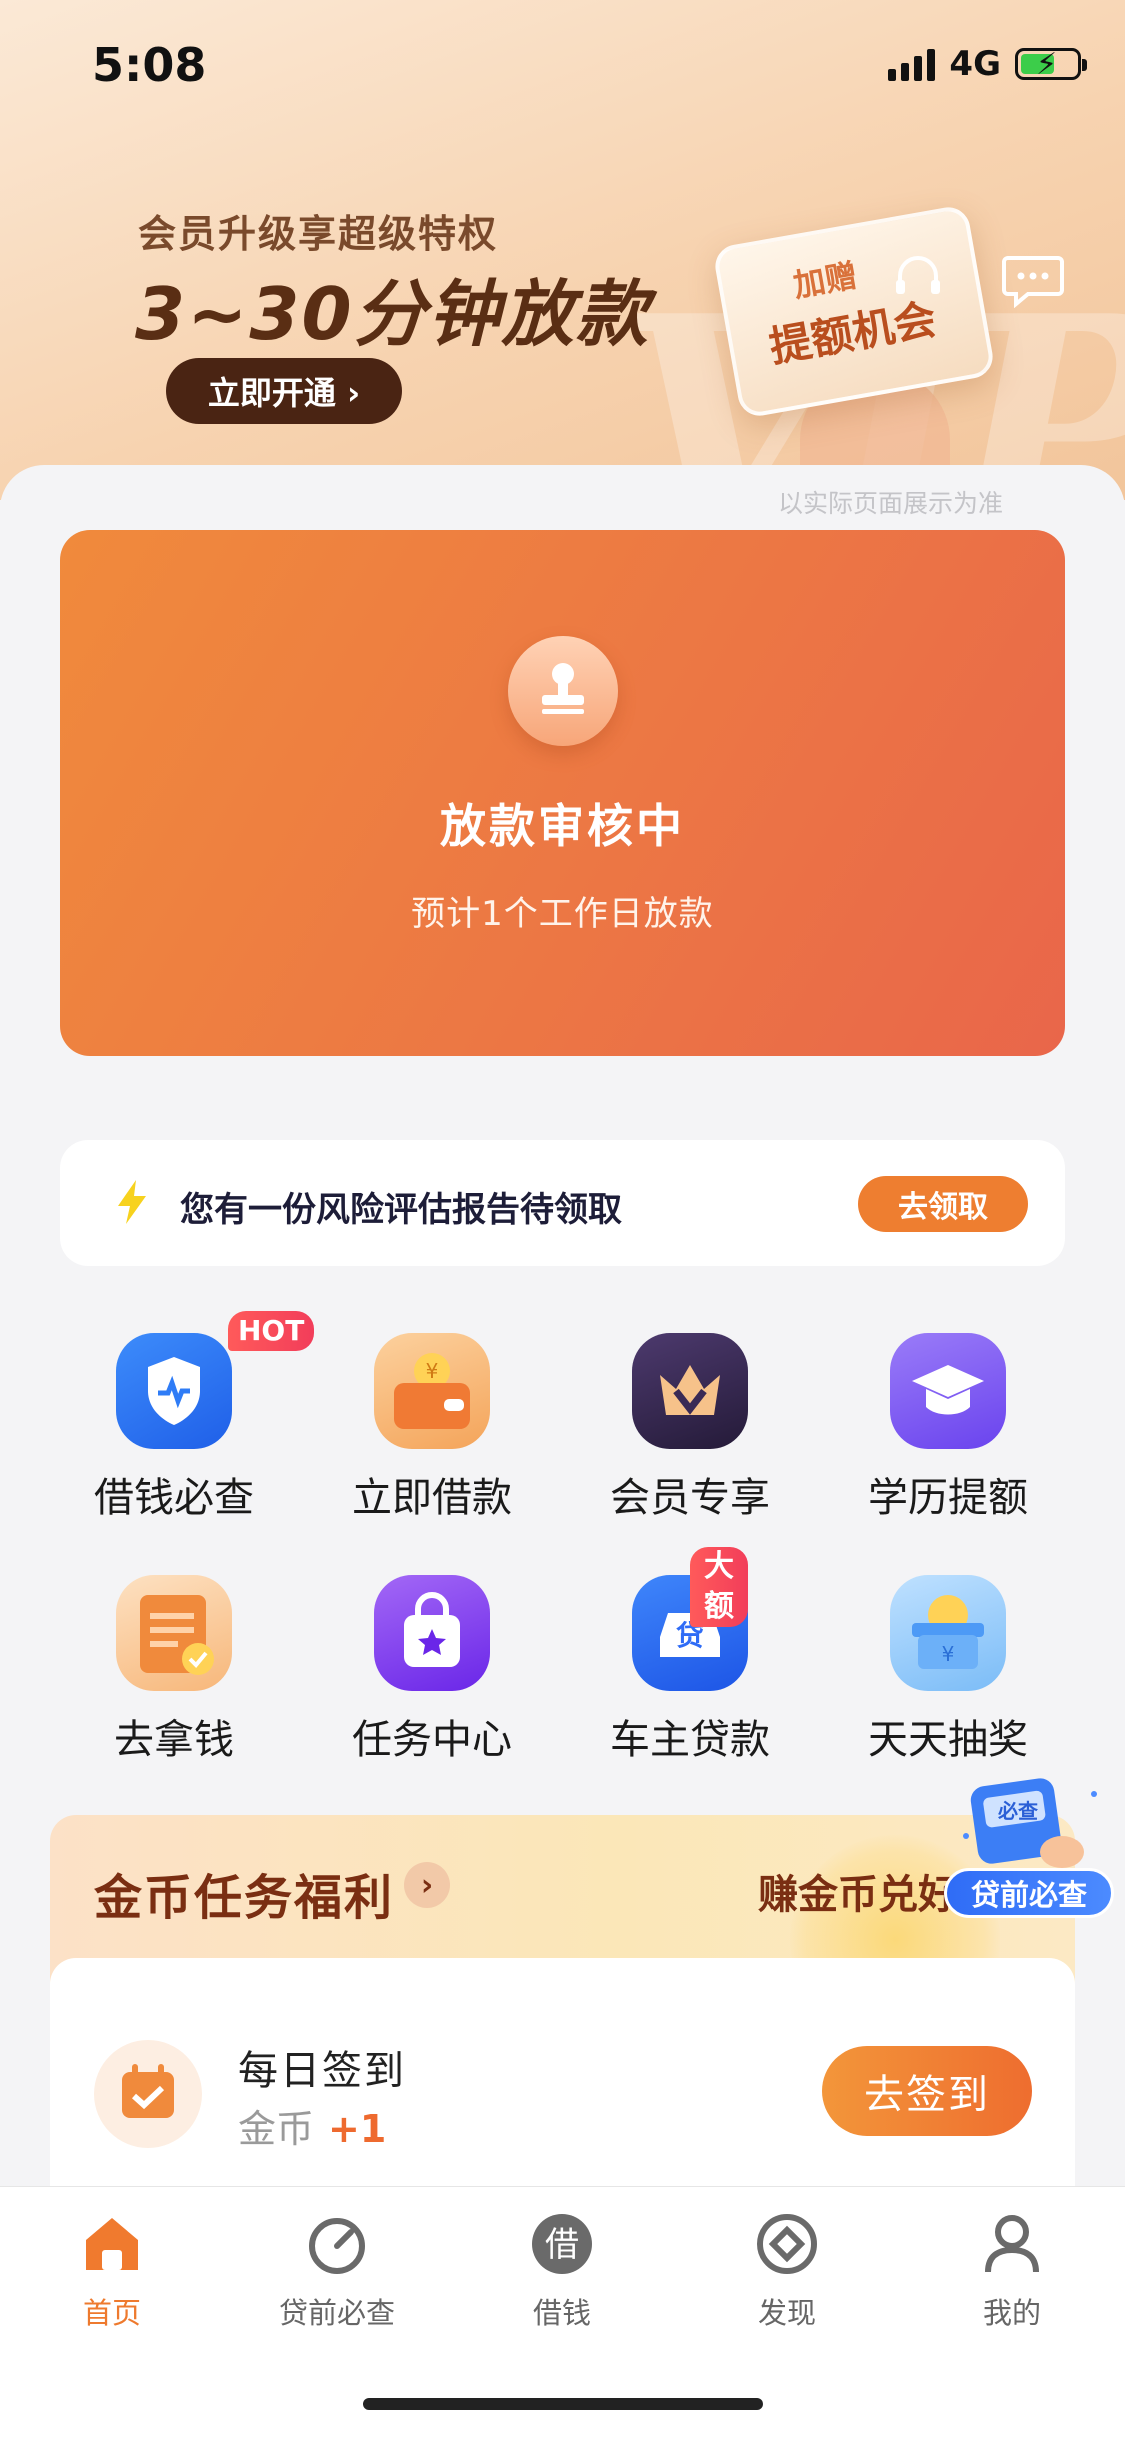 Image resolution: width=1125 pixels, height=2437 pixels. What do you see at coordinates (337, 2246) in the screenshot?
I see `gauge-icon` at bounding box center [337, 2246].